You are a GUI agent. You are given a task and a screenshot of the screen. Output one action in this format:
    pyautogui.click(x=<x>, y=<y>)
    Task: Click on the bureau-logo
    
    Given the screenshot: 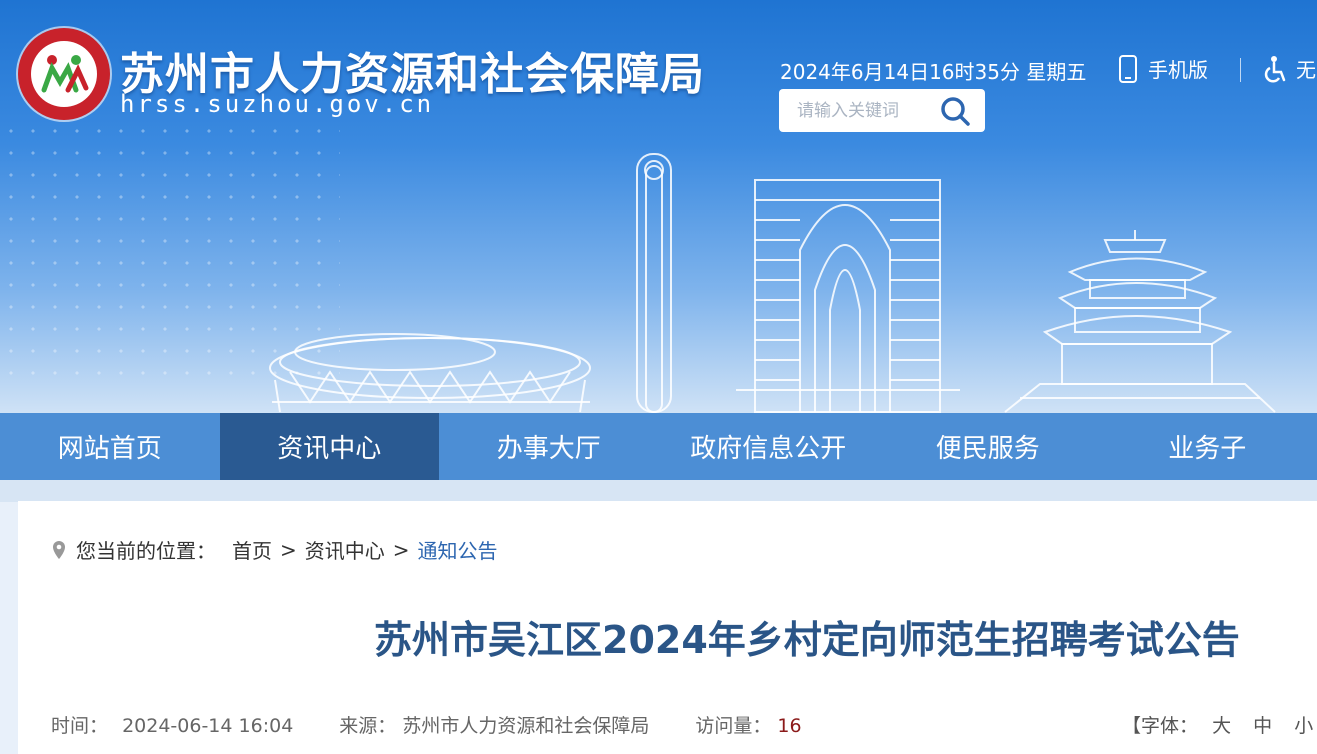 What is the action you would take?
    pyautogui.click(x=64, y=74)
    